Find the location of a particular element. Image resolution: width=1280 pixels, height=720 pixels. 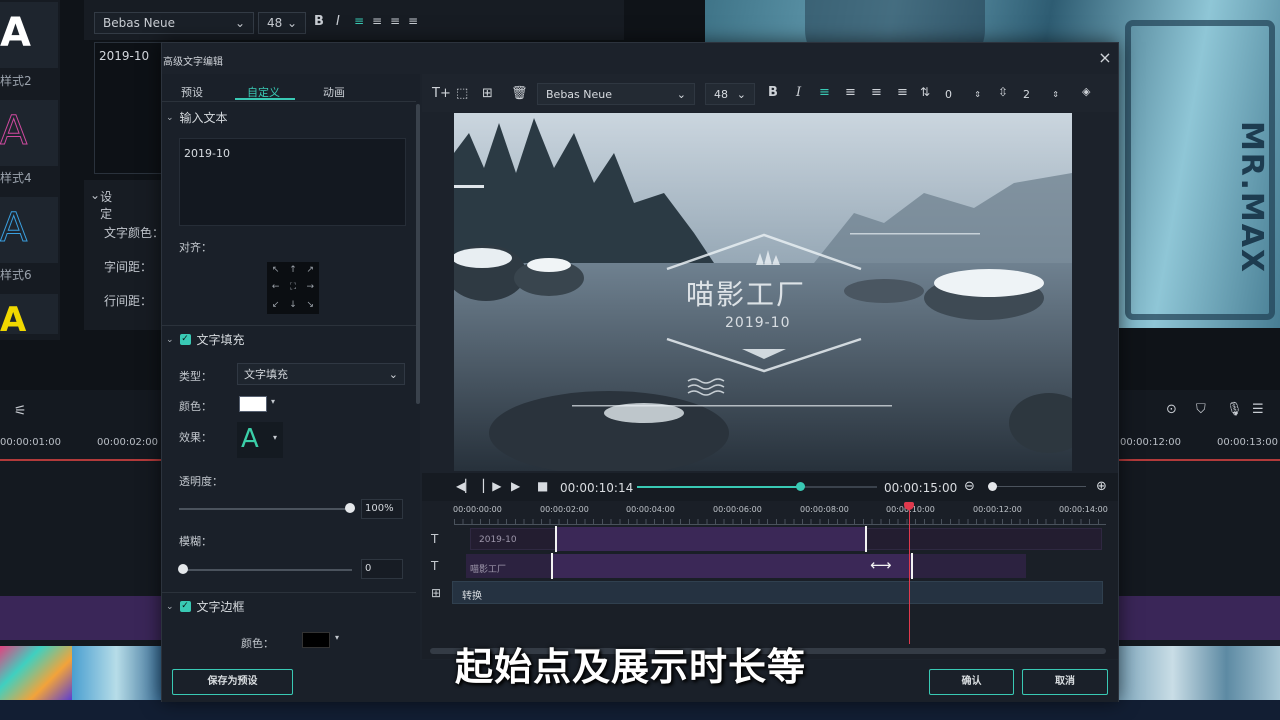

blur-value-box: 0 is located at coordinates (382, 569).